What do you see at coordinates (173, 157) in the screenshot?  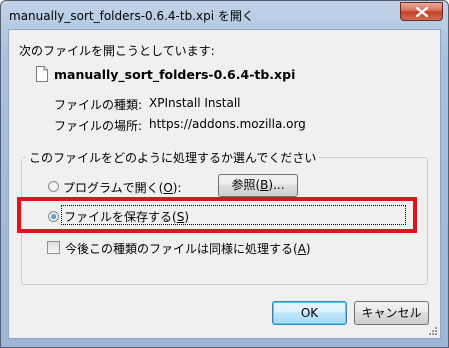 I see `action-group-title: このファイルをどのように処理するか選んでください` at bounding box center [173, 157].